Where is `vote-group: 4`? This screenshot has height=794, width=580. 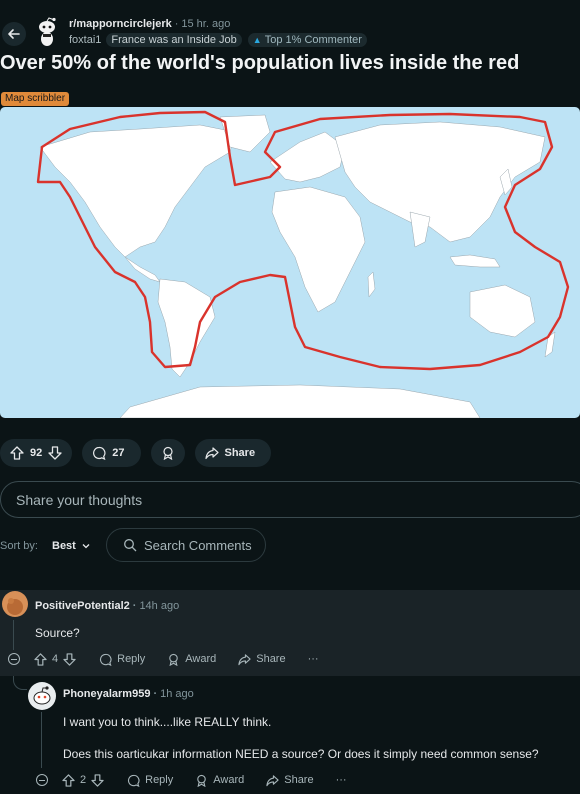 vote-group: 4 is located at coordinates (57, 659).